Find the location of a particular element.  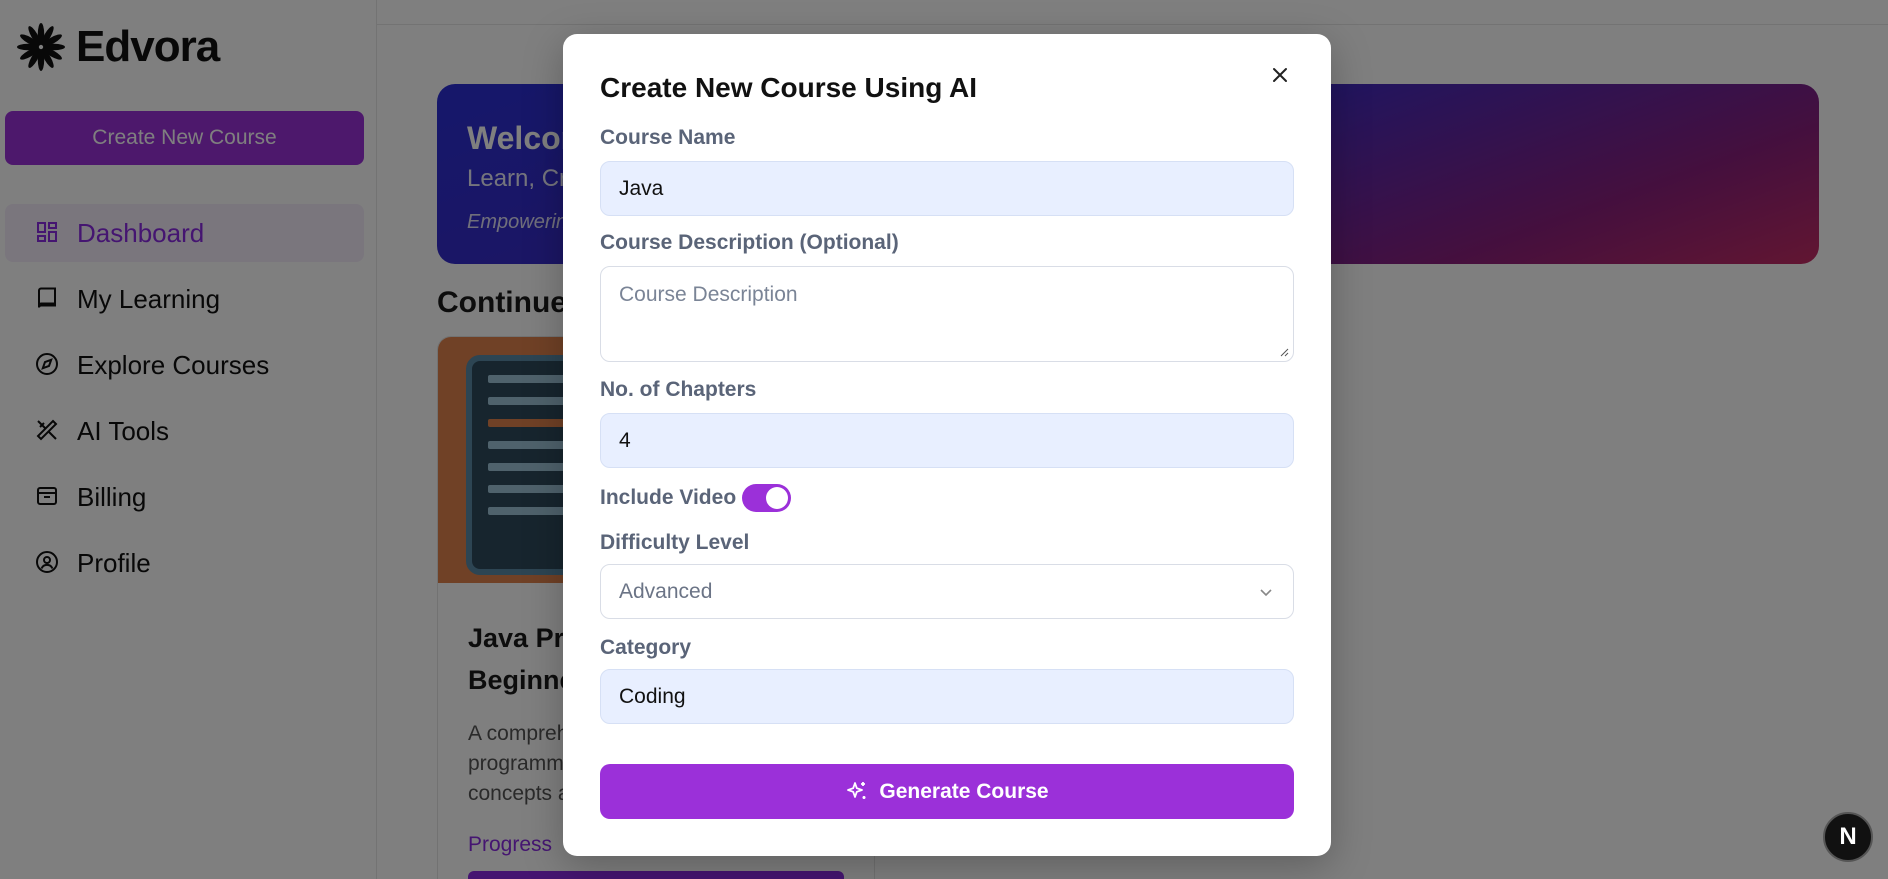

close-icon is located at coordinates (1280, 75).